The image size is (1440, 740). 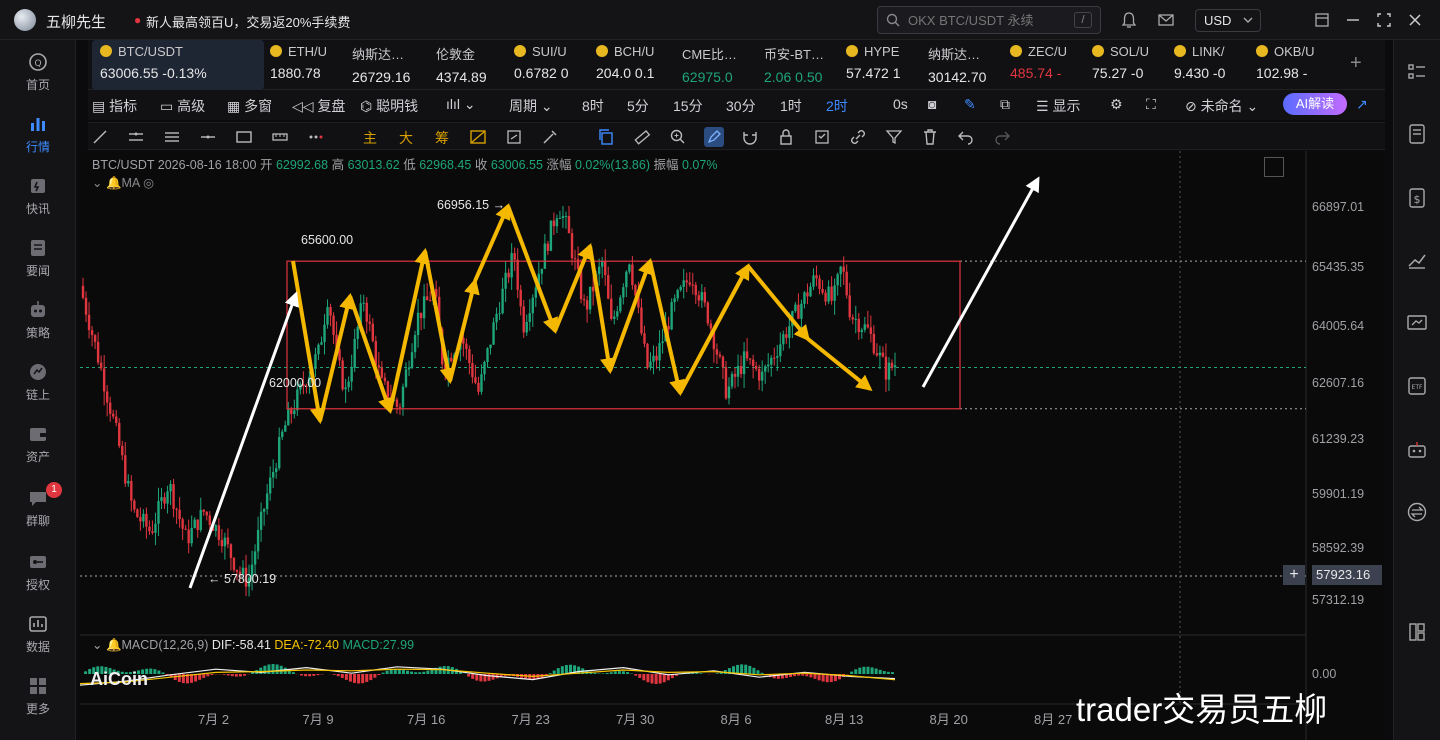 What do you see at coordinates (966, 65) in the screenshot?
I see `ticker-item: 纳斯达… 30142.70` at bounding box center [966, 65].